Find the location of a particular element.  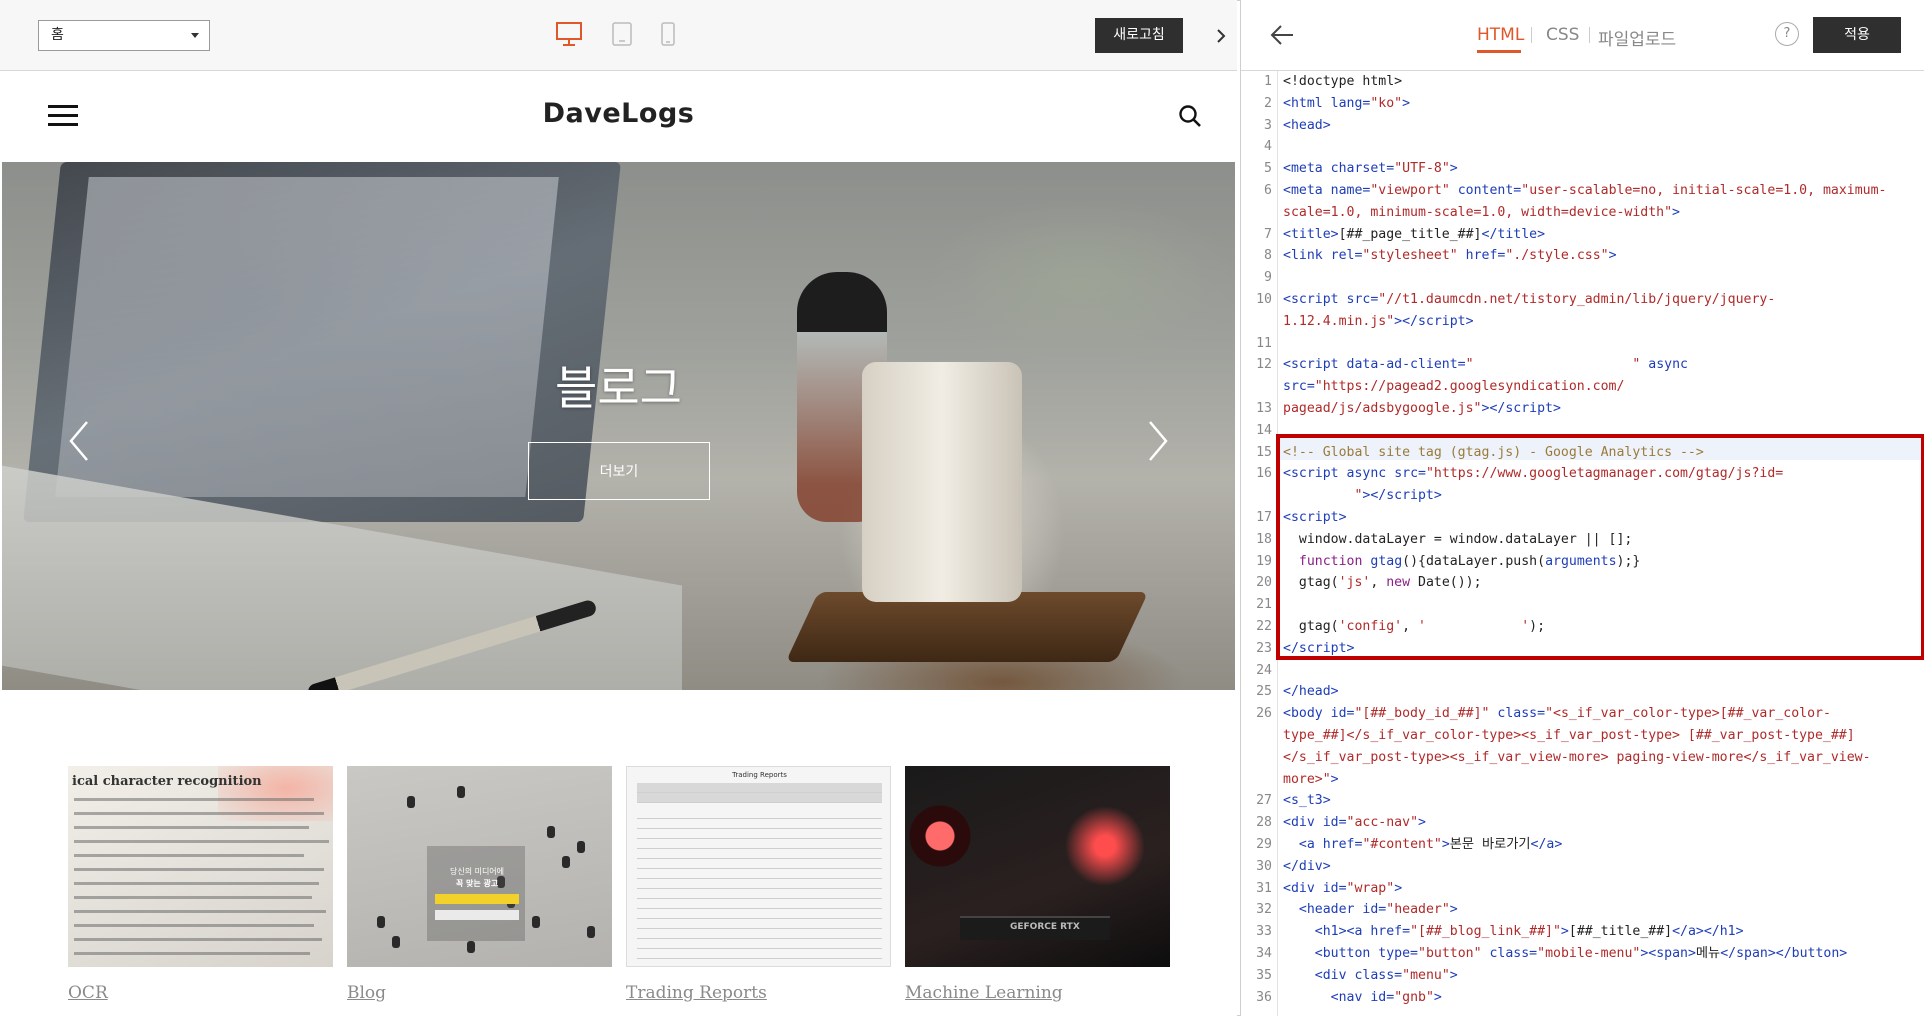

code-line: <title>[##_page_title_##]</title> is located at coordinates (1414, 234).